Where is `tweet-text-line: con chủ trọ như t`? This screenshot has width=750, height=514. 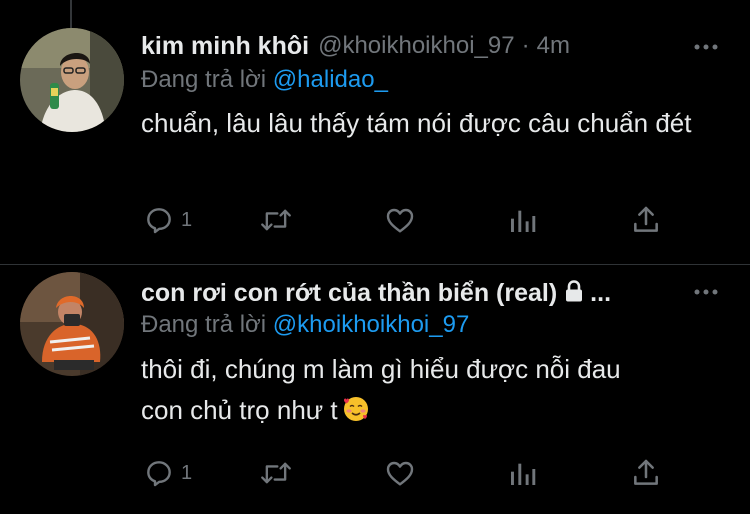 tweet-text-line: con chủ trọ như t is located at coordinates (239, 410).